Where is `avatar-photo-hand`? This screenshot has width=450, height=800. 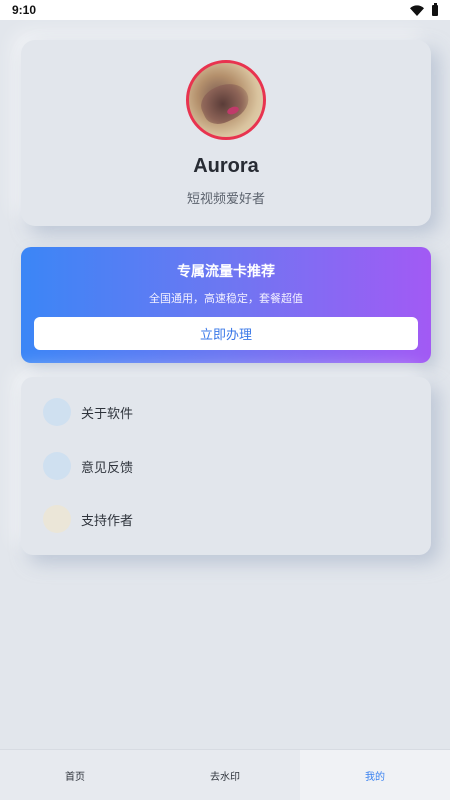
avatar-photo-hand is located at coordinates (225, 103).